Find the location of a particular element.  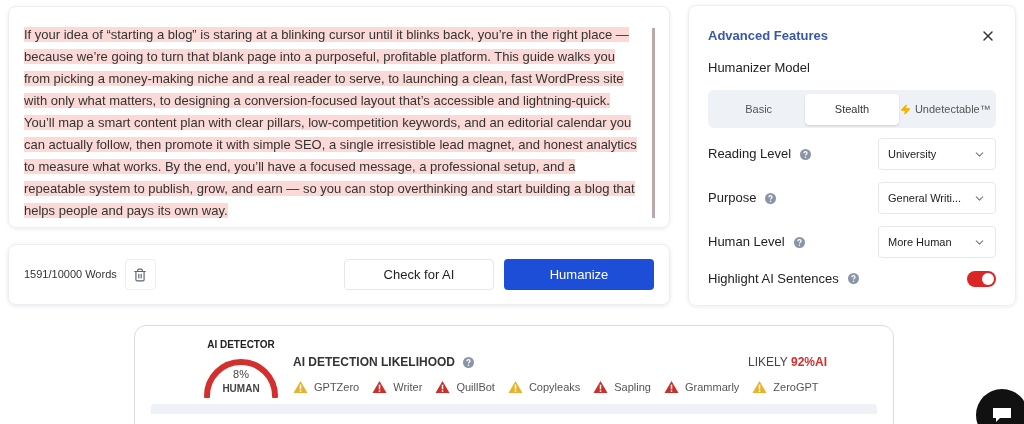

setting-label: Highlight AI Sentences is located at coordinates (773, 279).